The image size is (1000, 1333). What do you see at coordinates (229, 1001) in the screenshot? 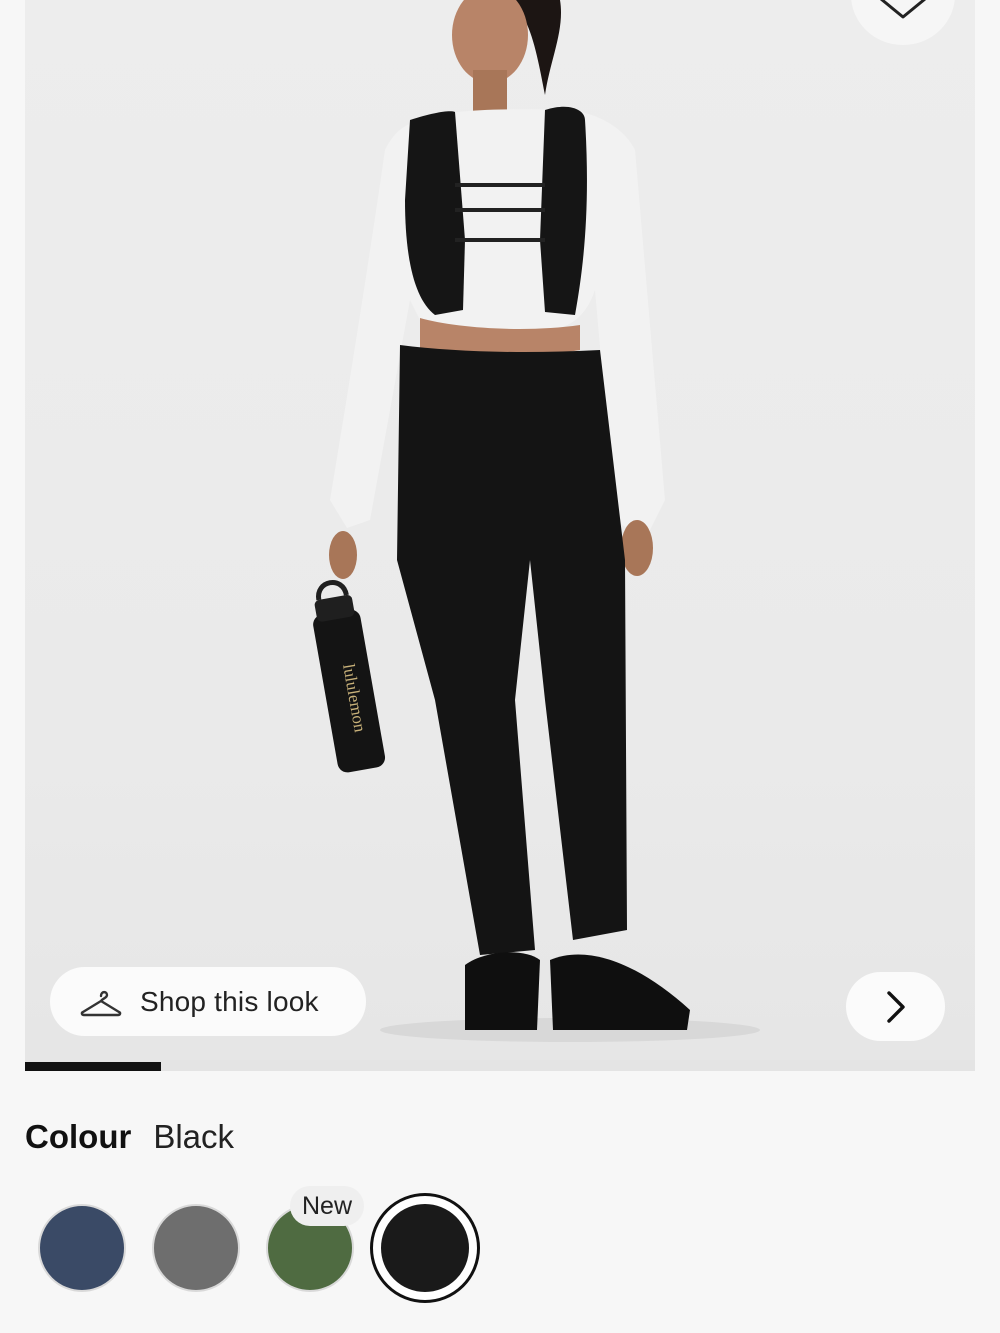
I see `shop-this-look-label: Shop this look` at bounding box center [229, 1001].